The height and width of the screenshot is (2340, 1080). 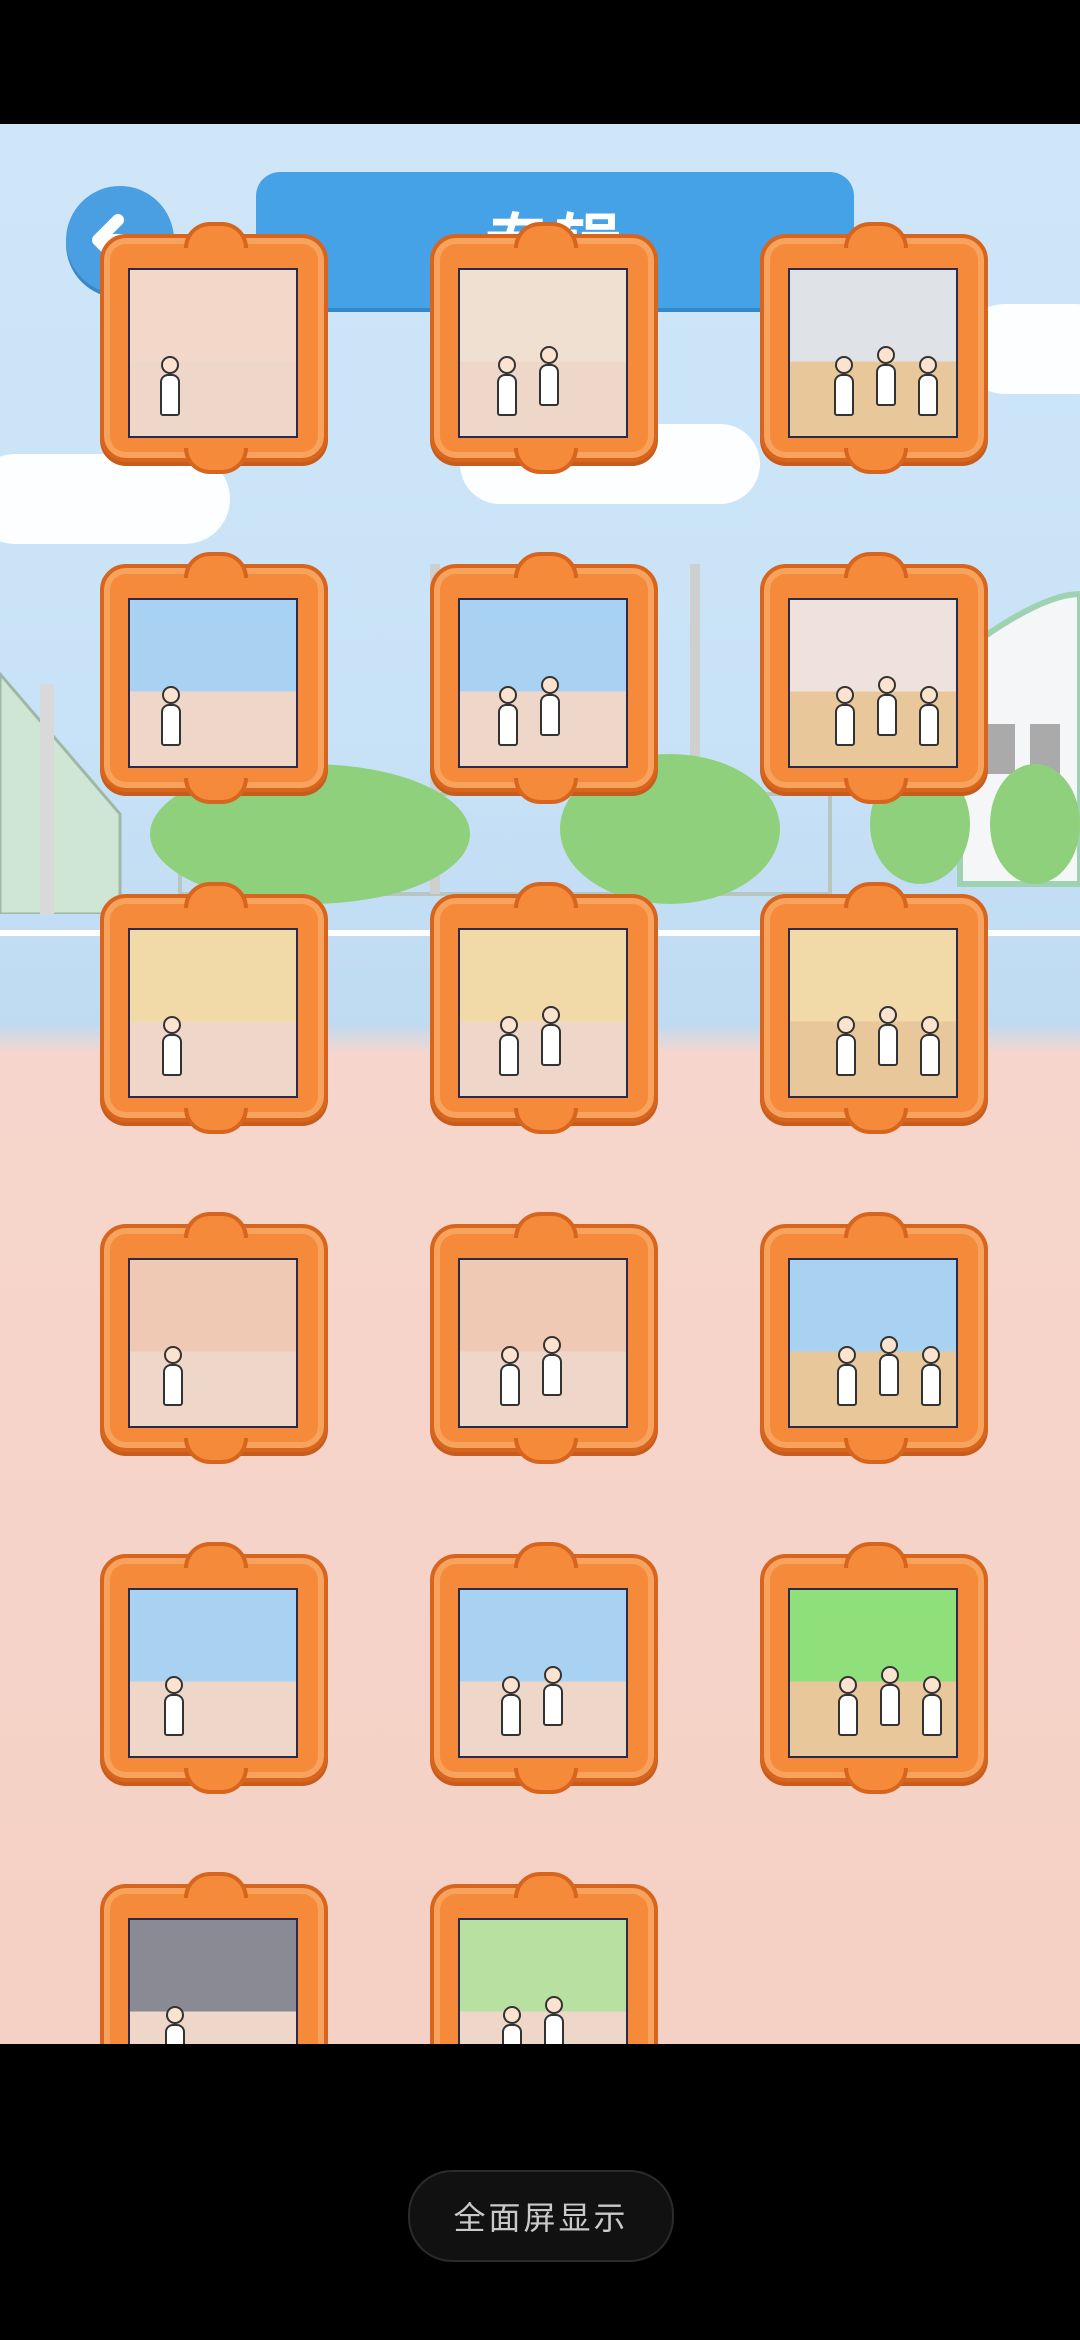 I want to click on fullscreen-display-label: 全面屏显示, so click(x=541, y=2218).